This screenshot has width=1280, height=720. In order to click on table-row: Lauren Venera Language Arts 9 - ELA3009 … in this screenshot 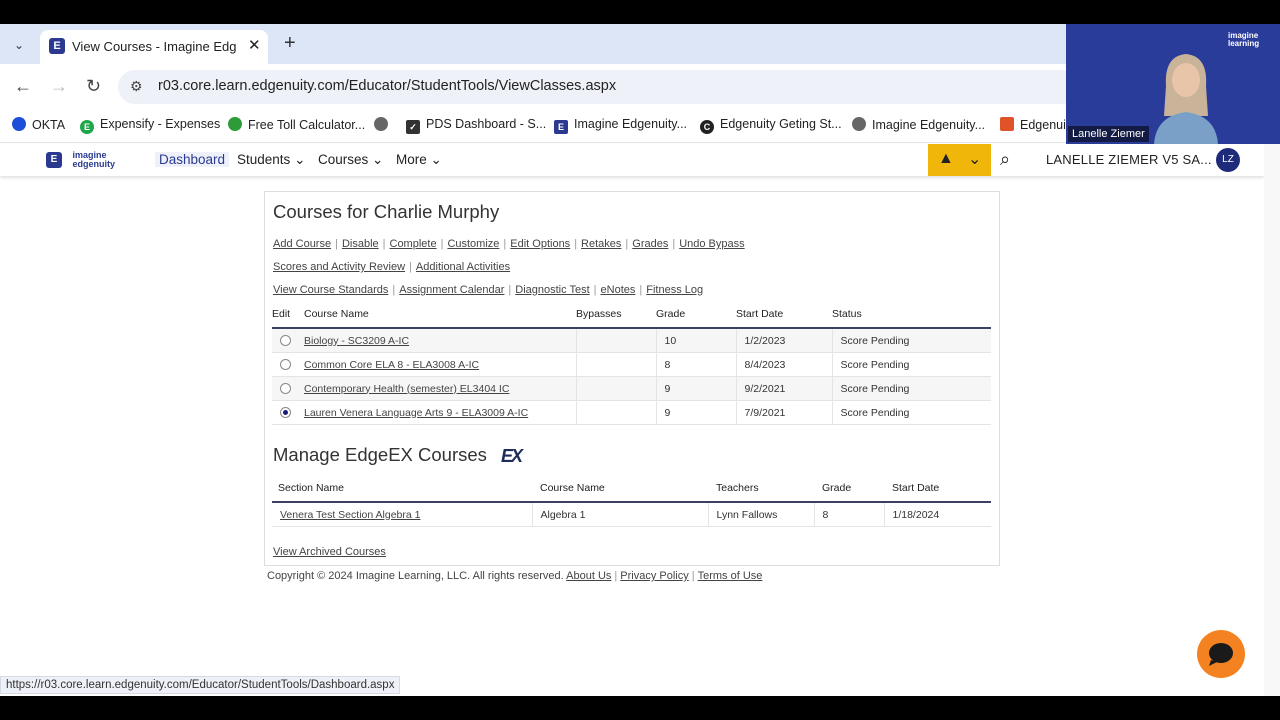, I will do `click(631, 412)`.